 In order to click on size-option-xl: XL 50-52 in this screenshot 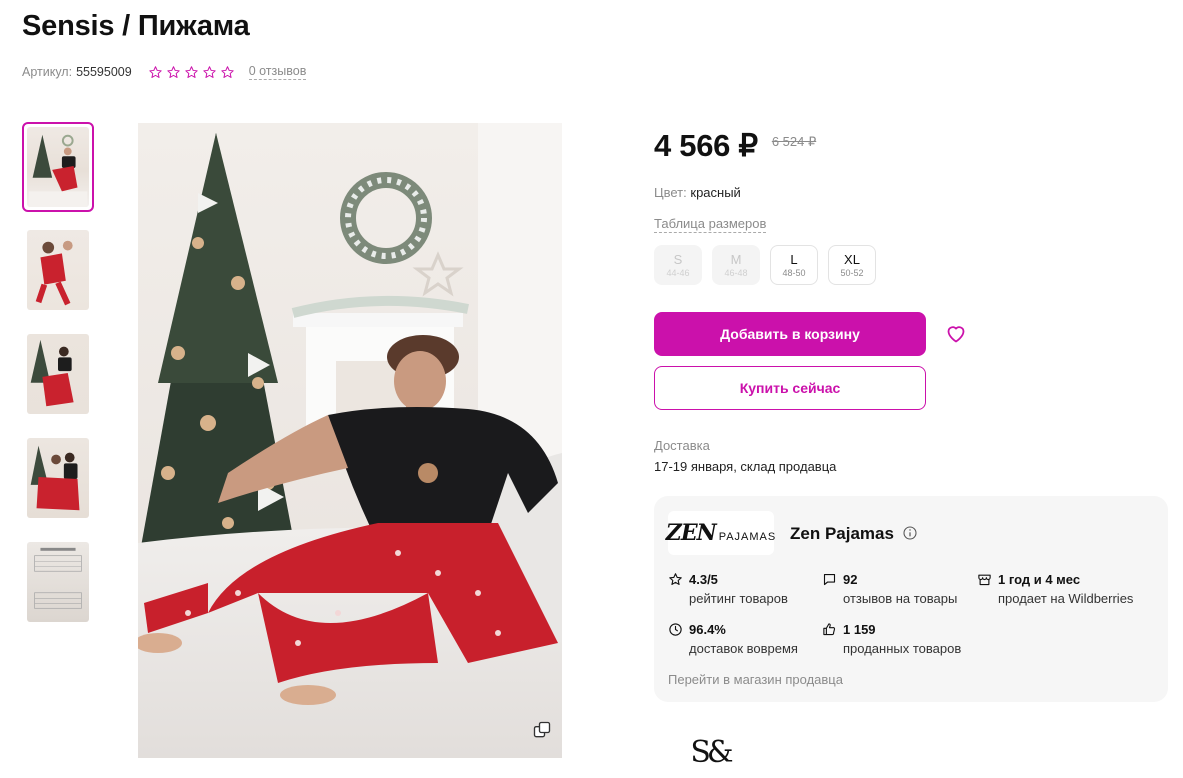, I will do `click(852, 265)`.